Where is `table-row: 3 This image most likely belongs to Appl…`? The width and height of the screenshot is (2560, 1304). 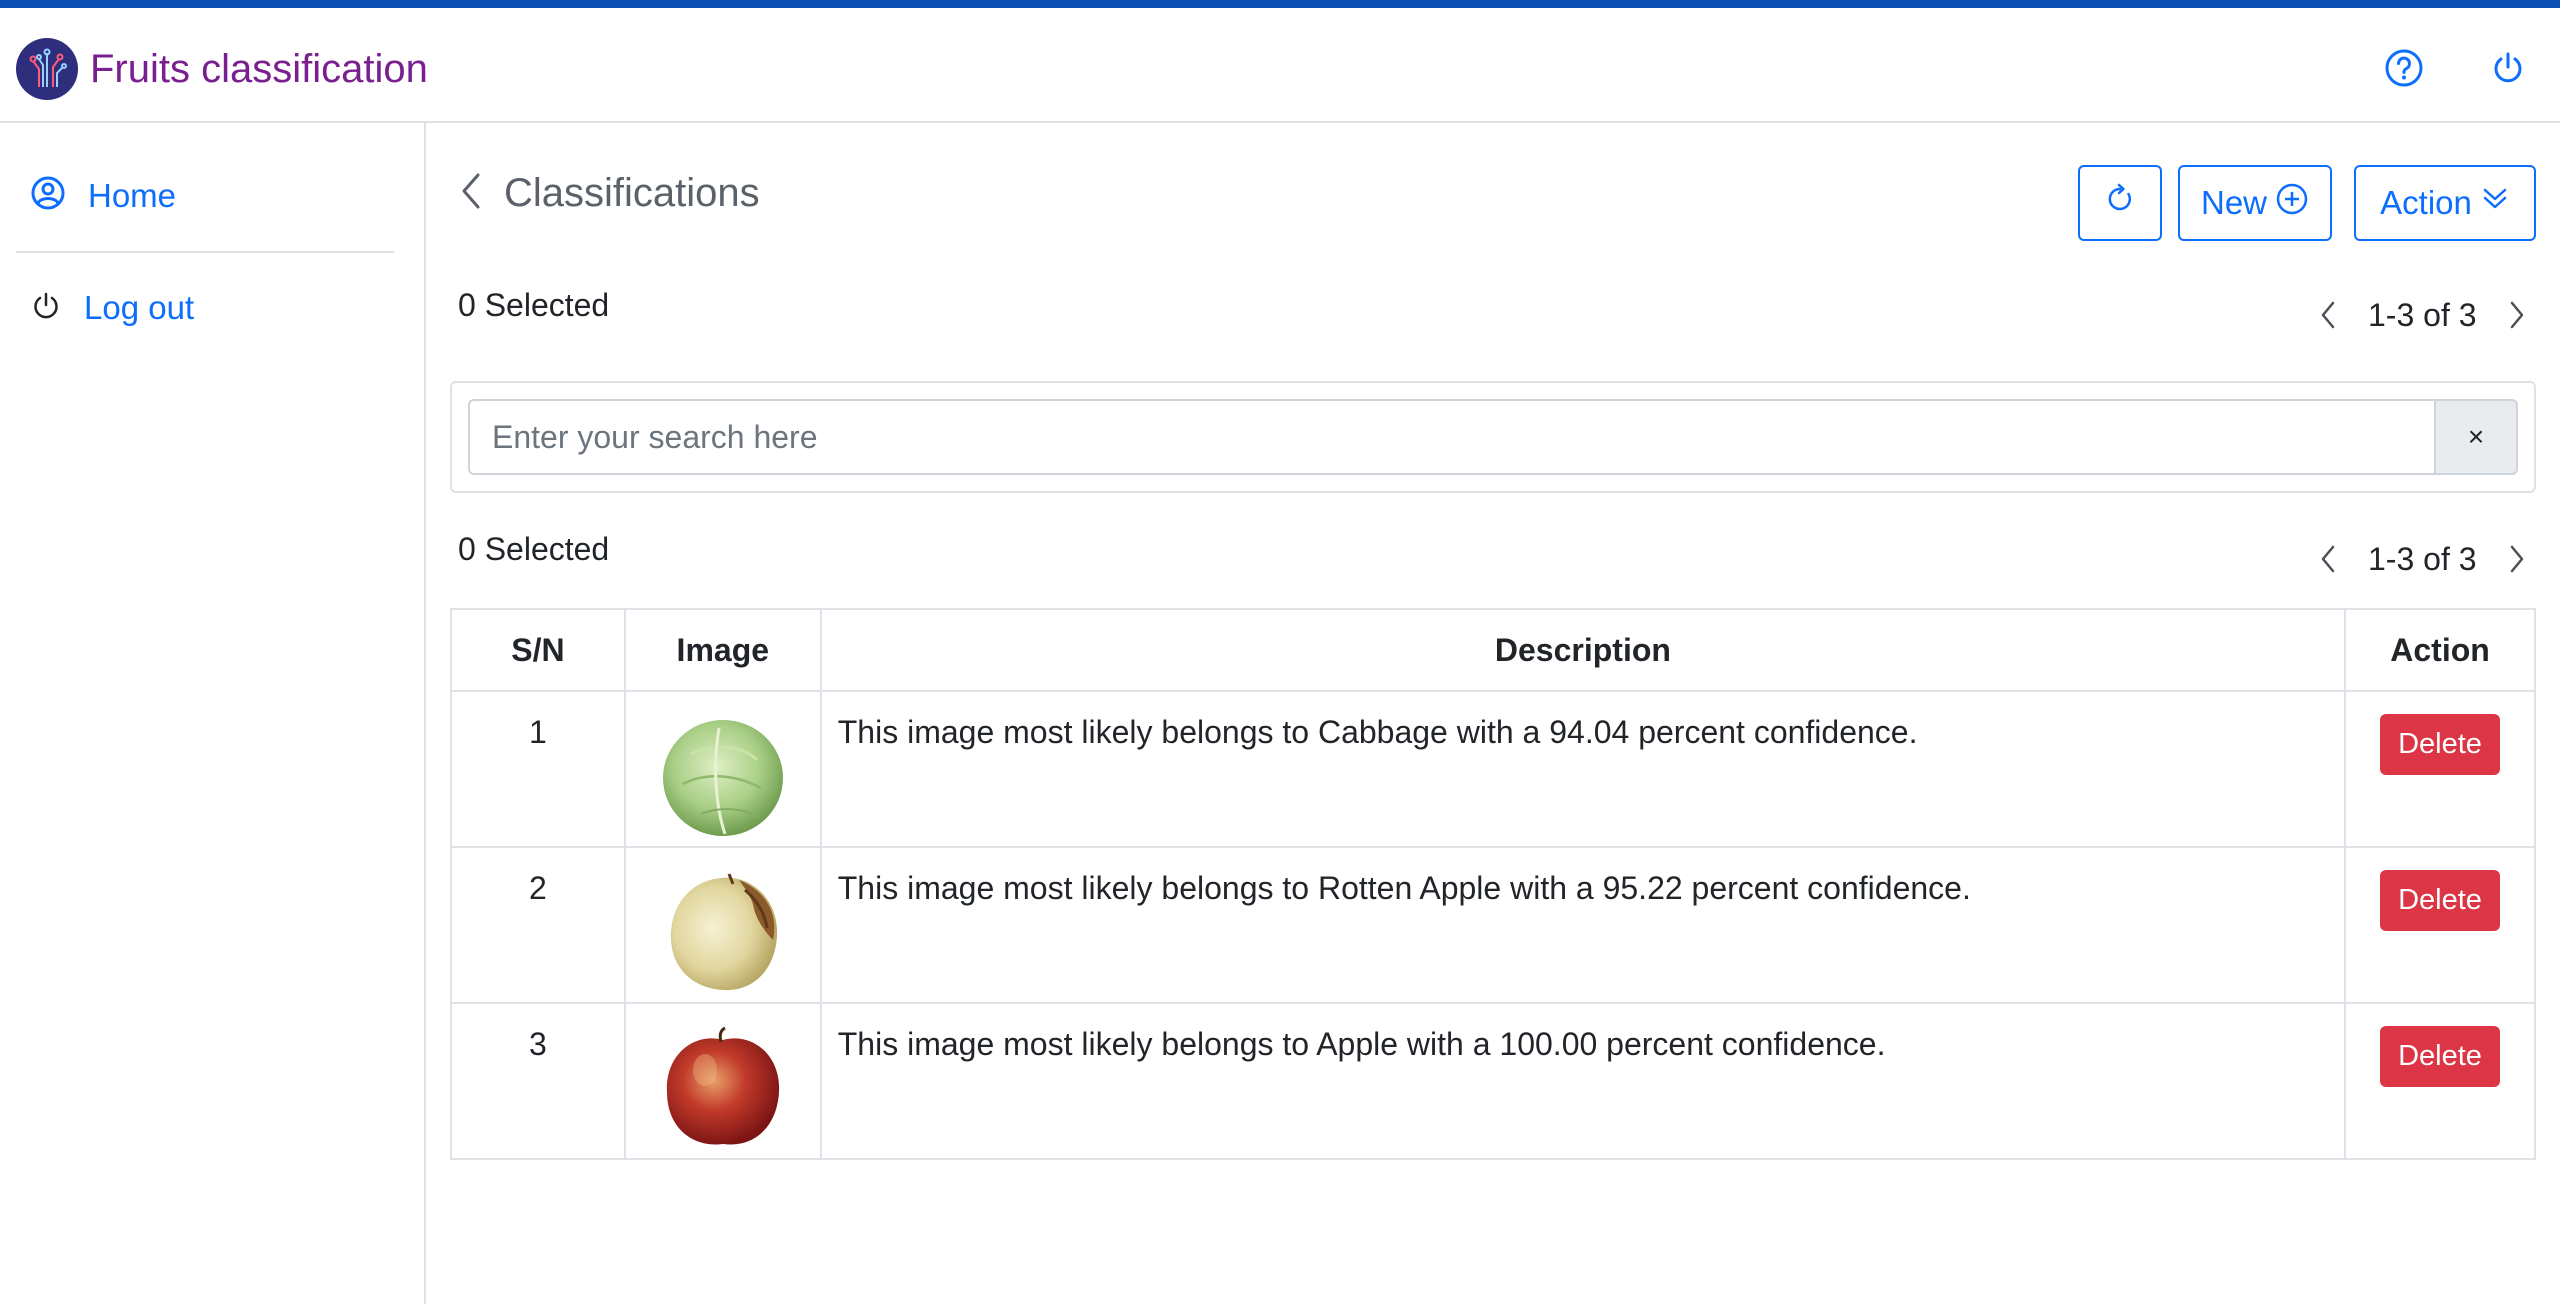
table-row: 3 This image most likely belongs to Appl… is located at coordinates (1493, 1081).